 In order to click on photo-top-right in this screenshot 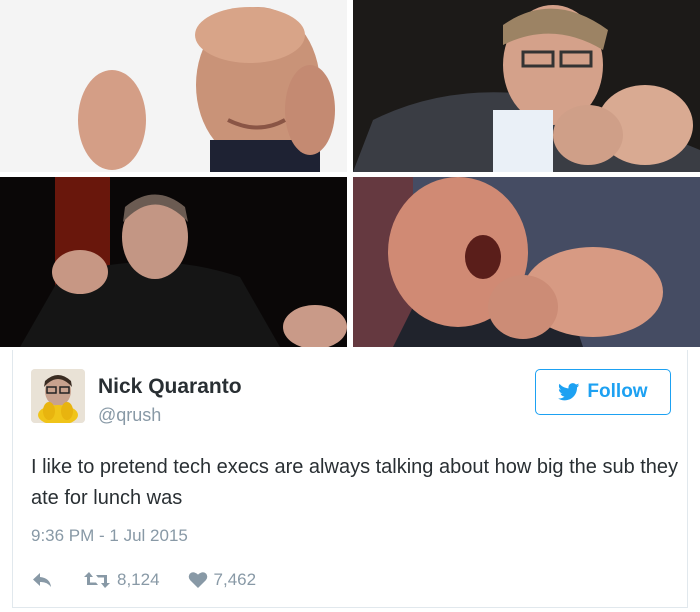, I will do `click(526, 86)`.